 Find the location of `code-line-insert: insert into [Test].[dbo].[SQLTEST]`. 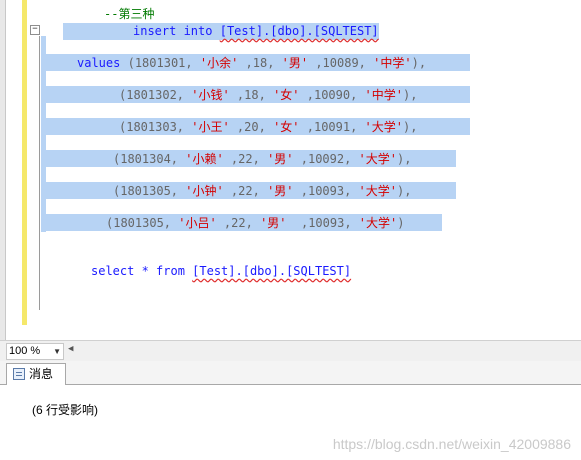

code-line-insert: insert into [Test].[dbo].[SQLTEST] is located at coordinates (256, 31).